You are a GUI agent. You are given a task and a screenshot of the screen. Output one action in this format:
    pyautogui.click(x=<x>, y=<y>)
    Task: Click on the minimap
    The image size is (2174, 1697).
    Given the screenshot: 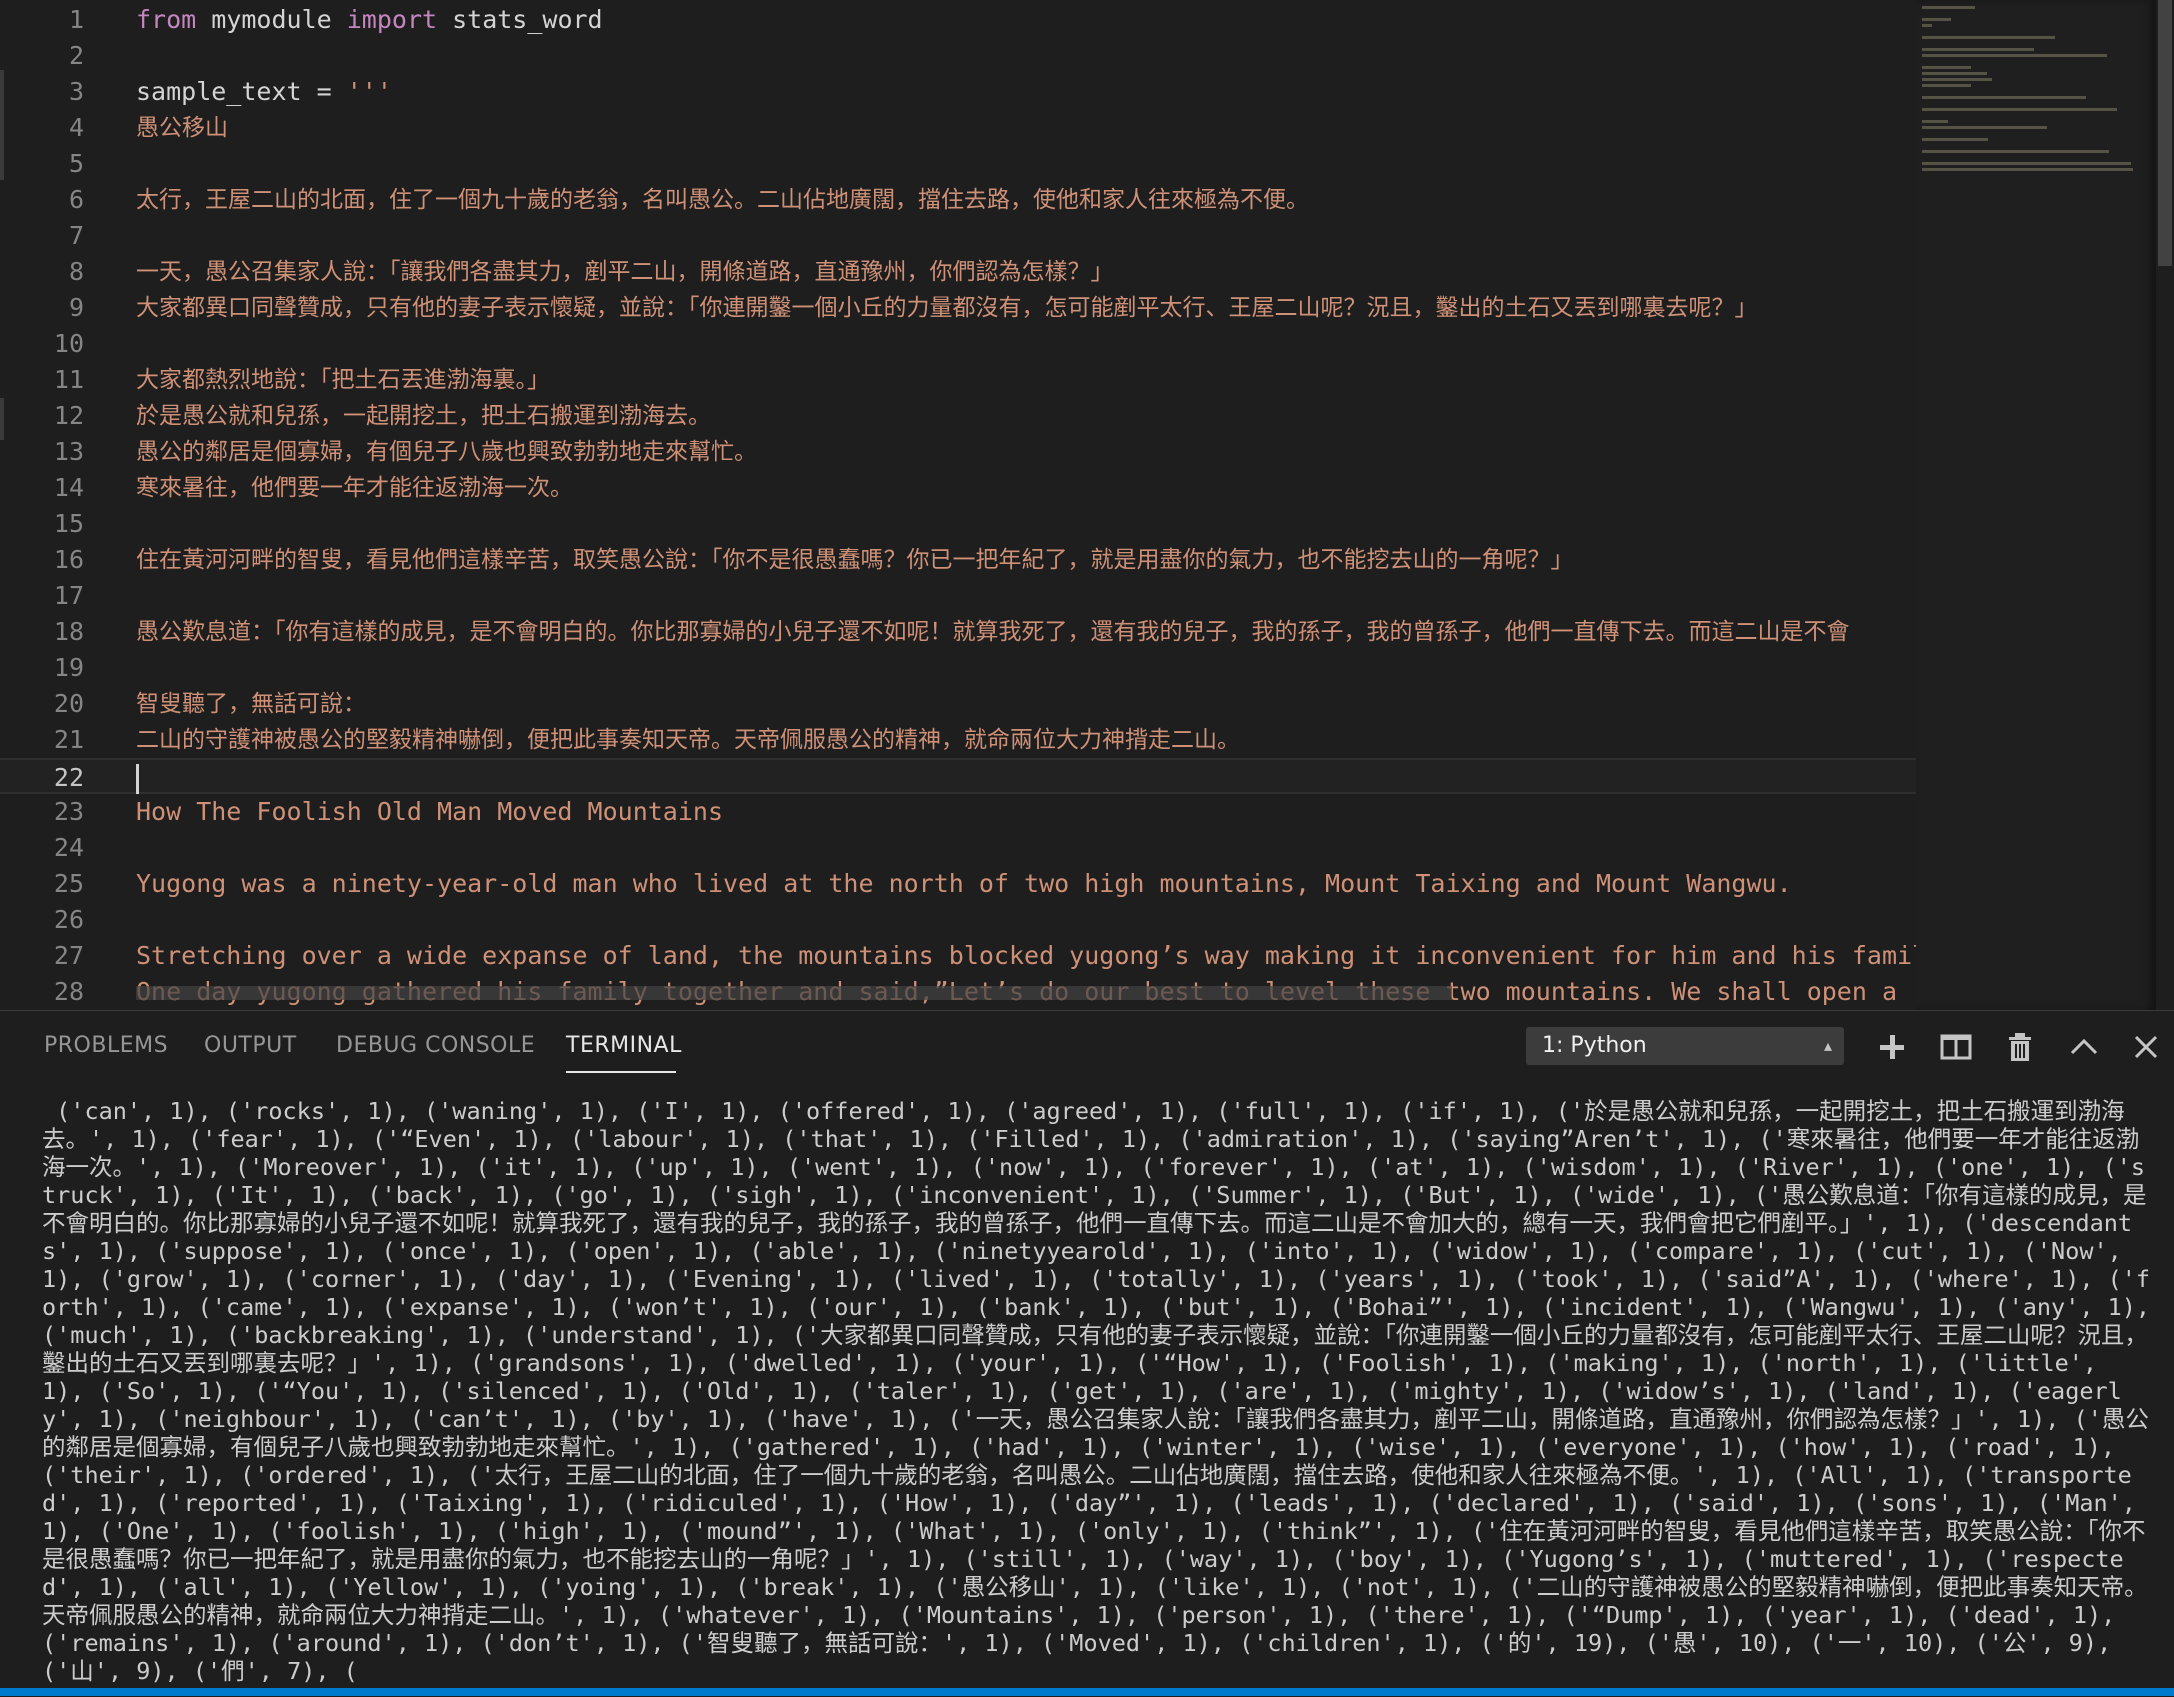 What is the action you would take?
    pyautogui.click(x=2036, y=505)
    